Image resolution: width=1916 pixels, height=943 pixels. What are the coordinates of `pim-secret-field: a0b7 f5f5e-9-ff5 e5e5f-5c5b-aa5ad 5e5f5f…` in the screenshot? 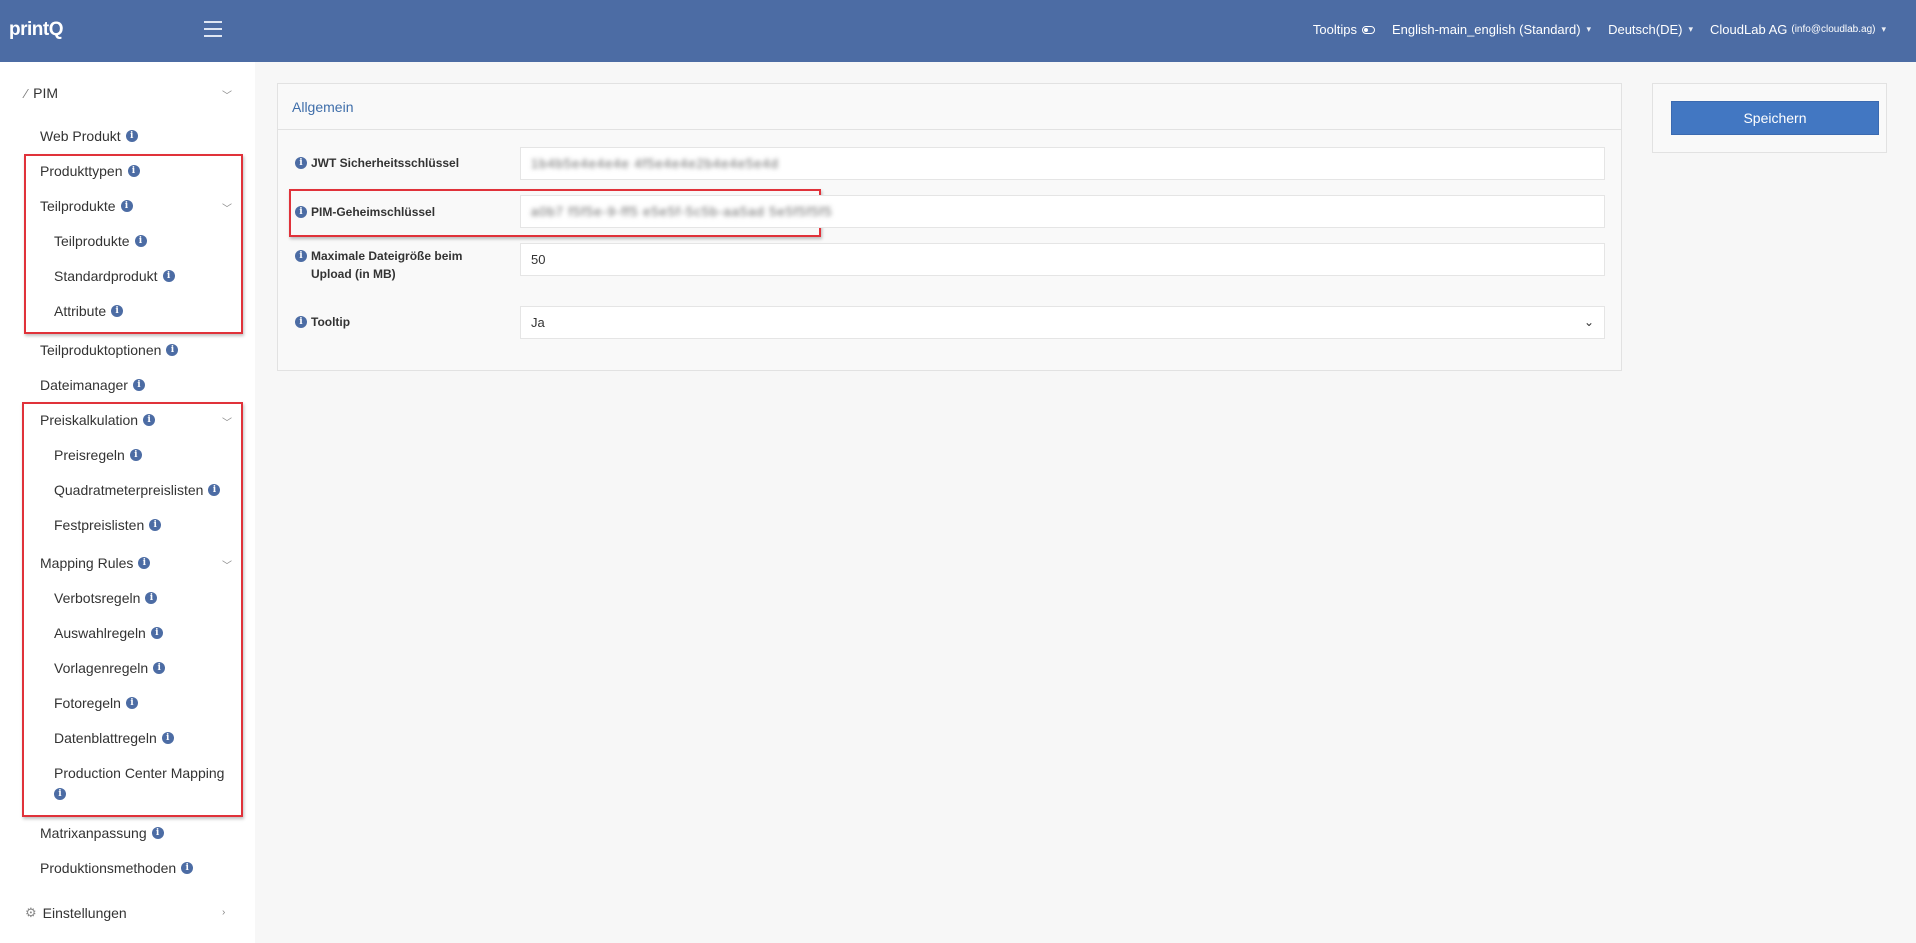 It's located at (1062, 211).